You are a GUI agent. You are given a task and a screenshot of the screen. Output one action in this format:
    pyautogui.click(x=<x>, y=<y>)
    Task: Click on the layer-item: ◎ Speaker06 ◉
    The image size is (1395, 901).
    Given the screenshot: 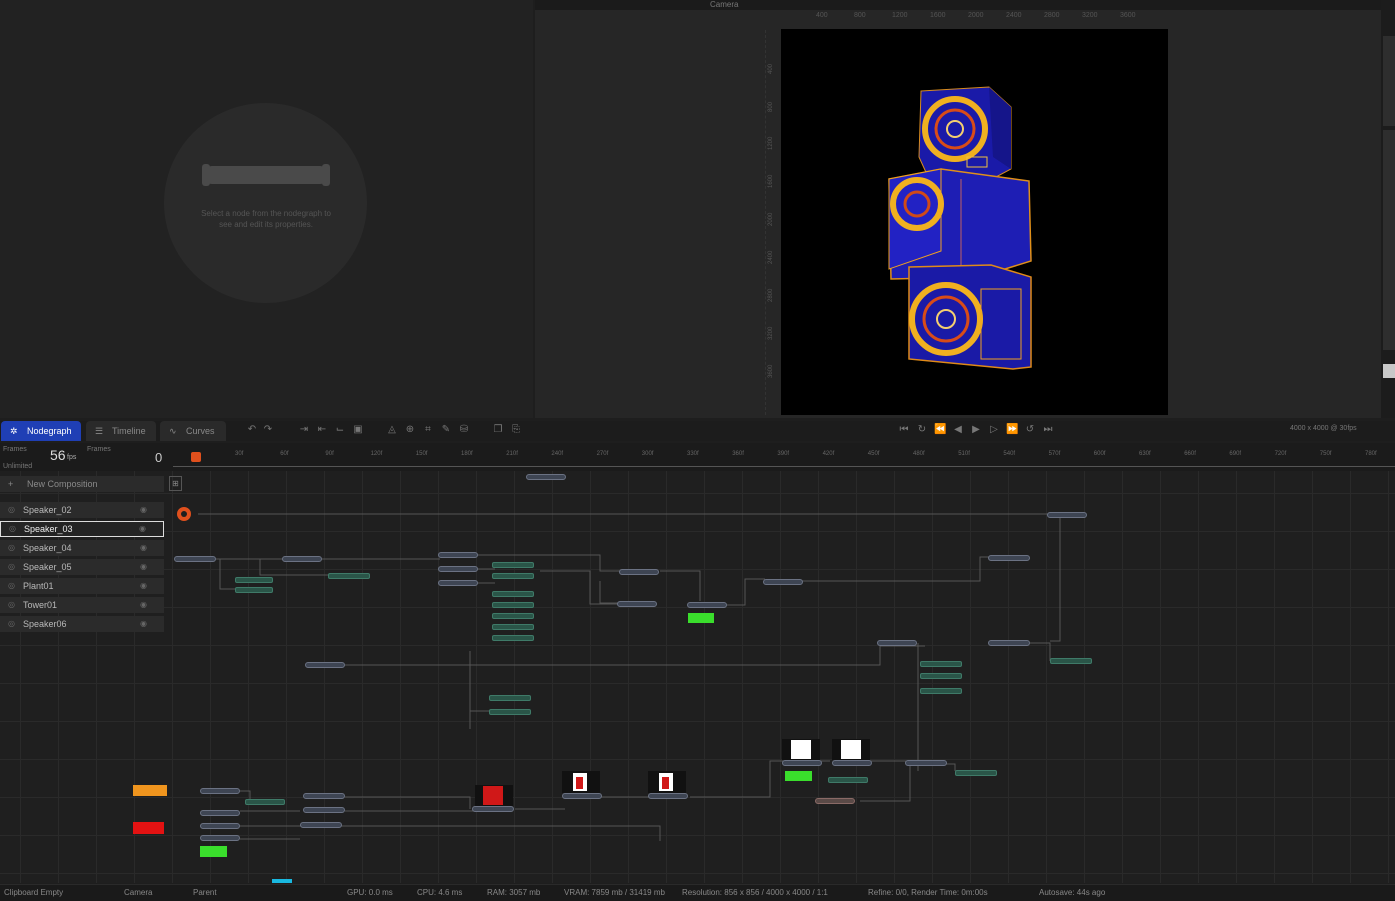 What is the action you would take?
    pyautogui.click(x=82, y=624)
    